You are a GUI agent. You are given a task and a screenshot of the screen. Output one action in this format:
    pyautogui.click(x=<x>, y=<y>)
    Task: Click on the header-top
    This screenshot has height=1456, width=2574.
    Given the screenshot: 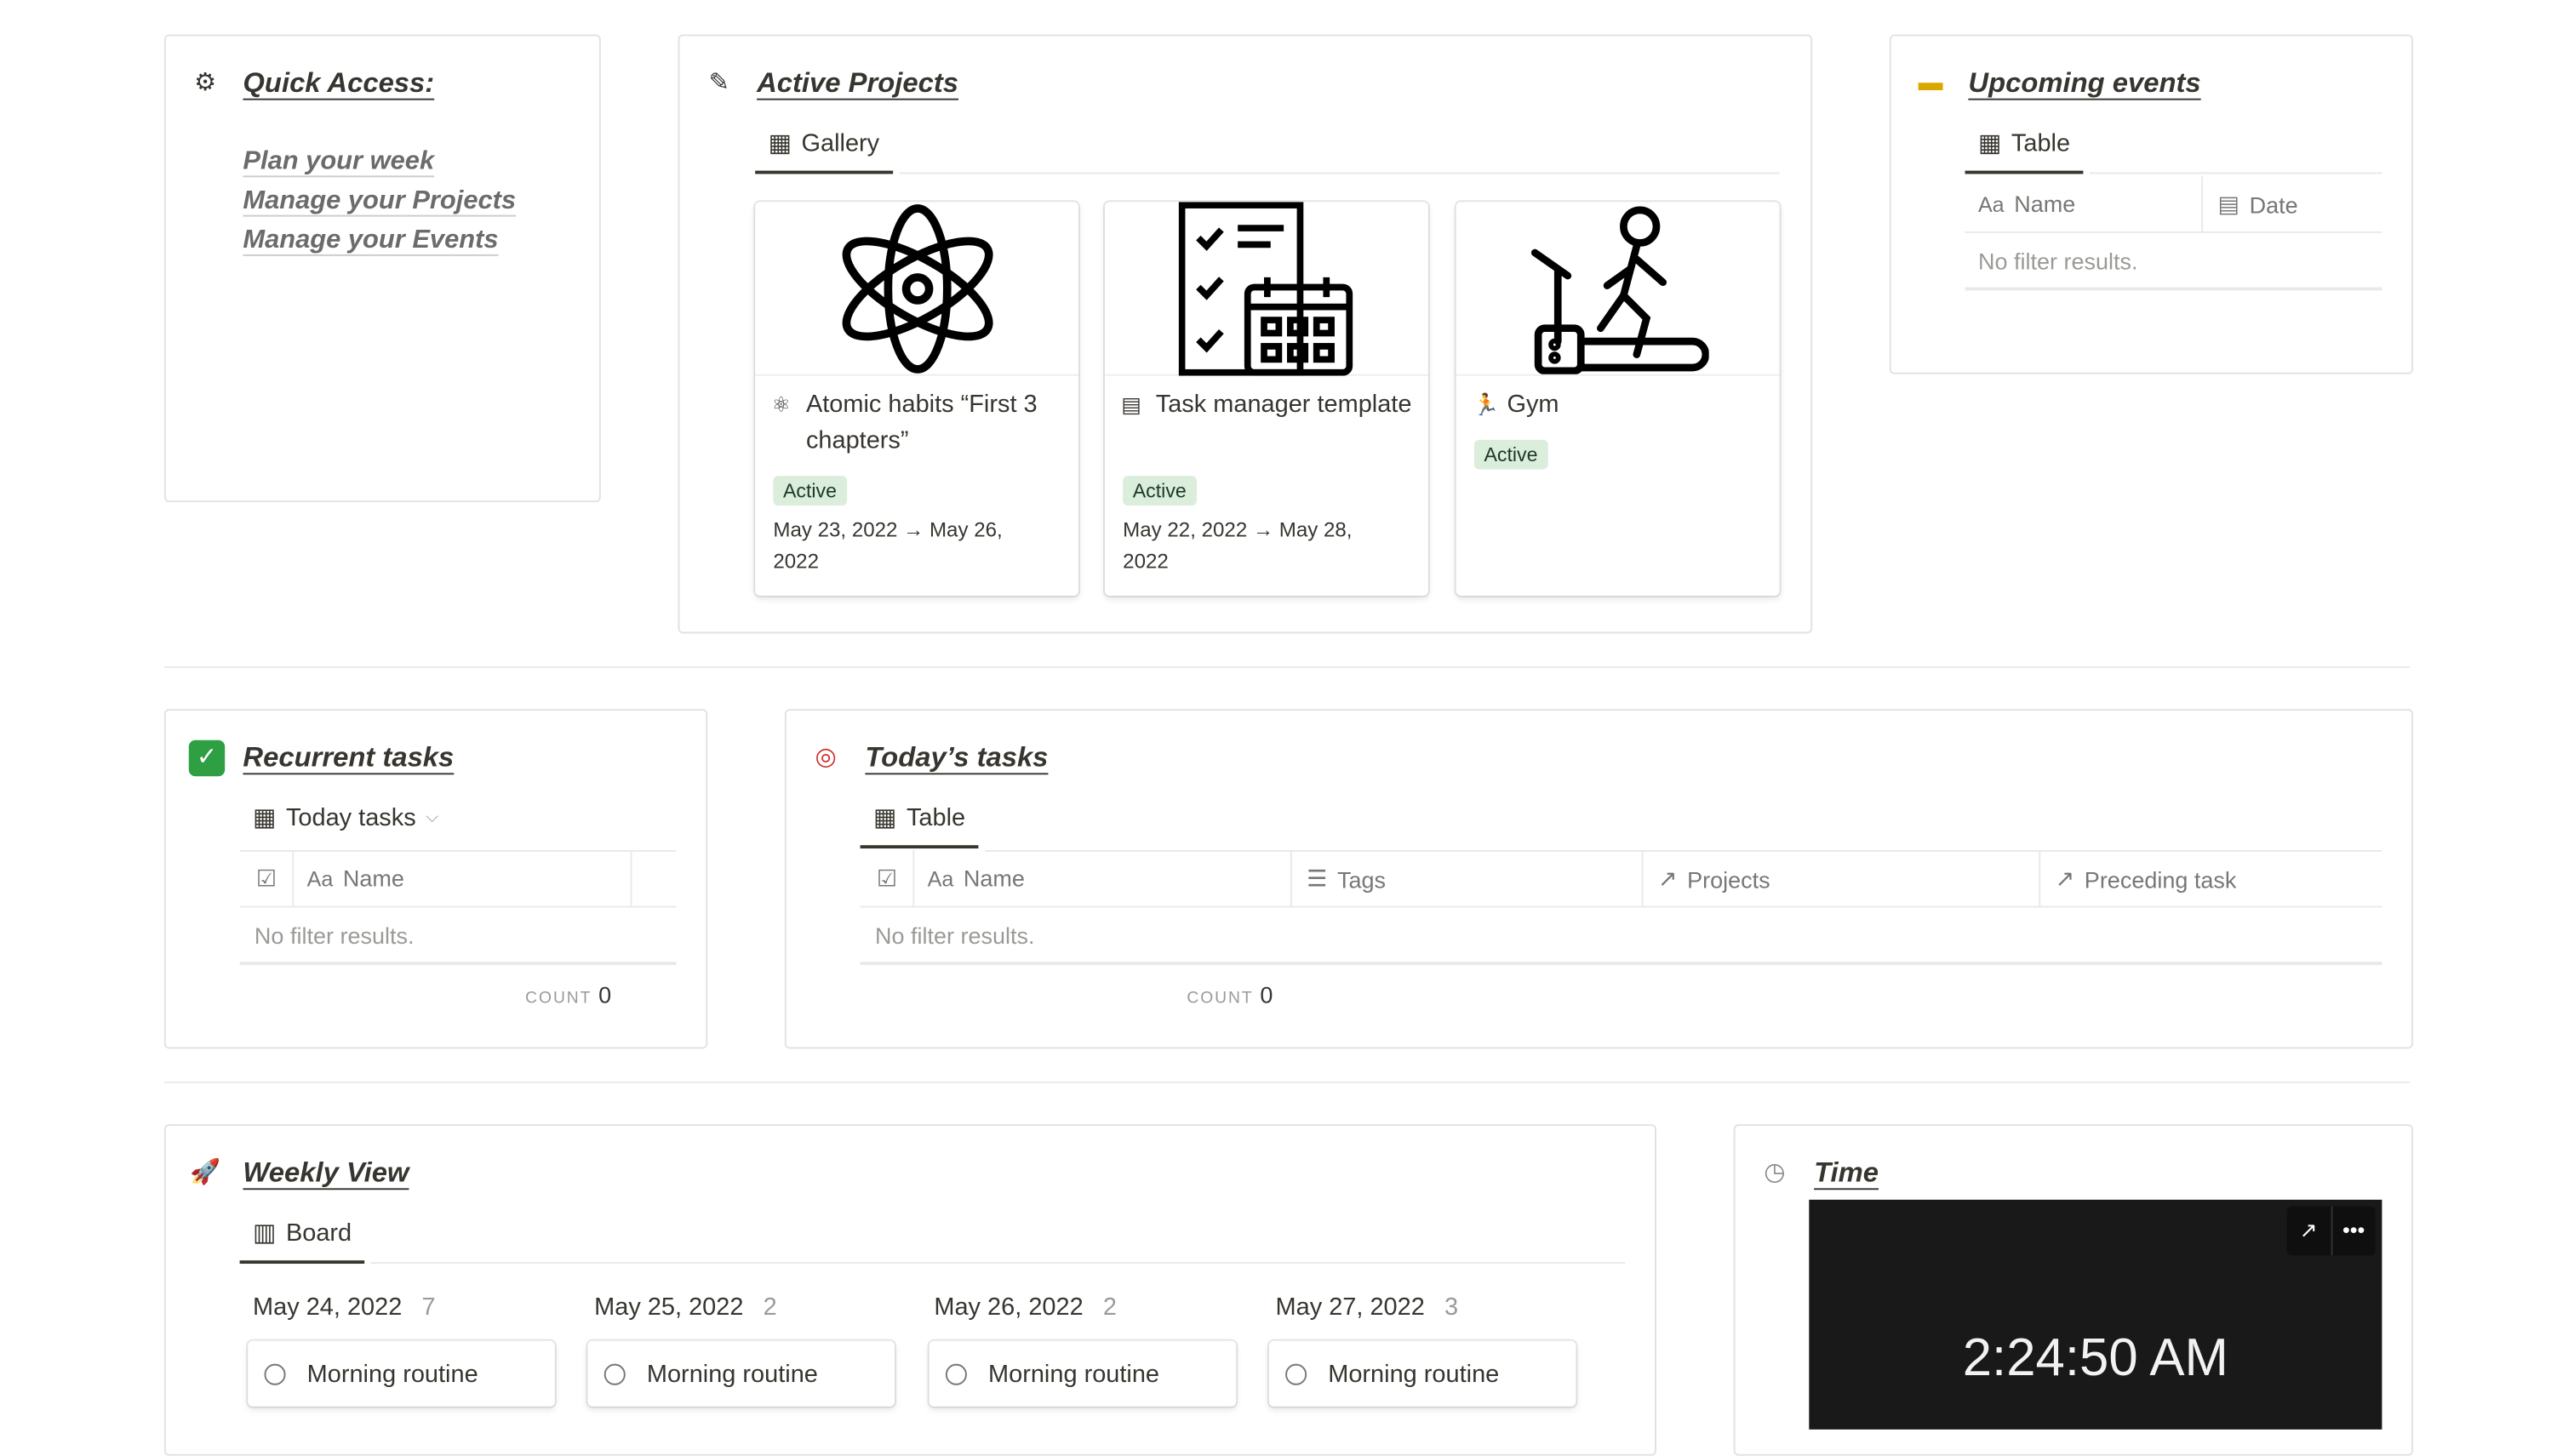 What is the action you would take?
    pyautogui.click(x=458, y=851)
    